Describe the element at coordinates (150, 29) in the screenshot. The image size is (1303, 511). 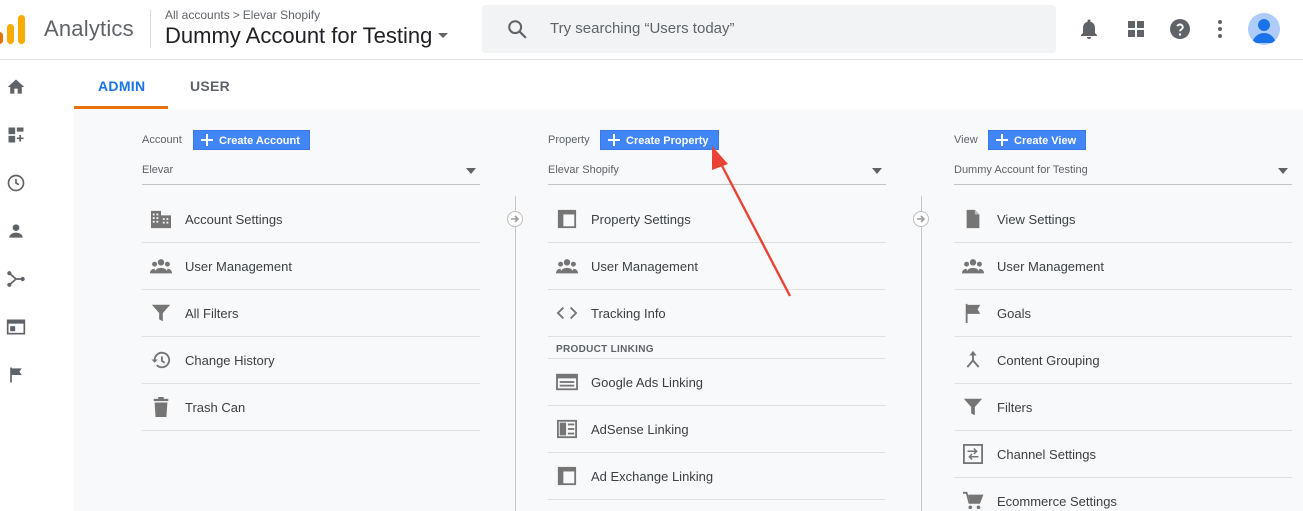
I see `header-divider` at that location.